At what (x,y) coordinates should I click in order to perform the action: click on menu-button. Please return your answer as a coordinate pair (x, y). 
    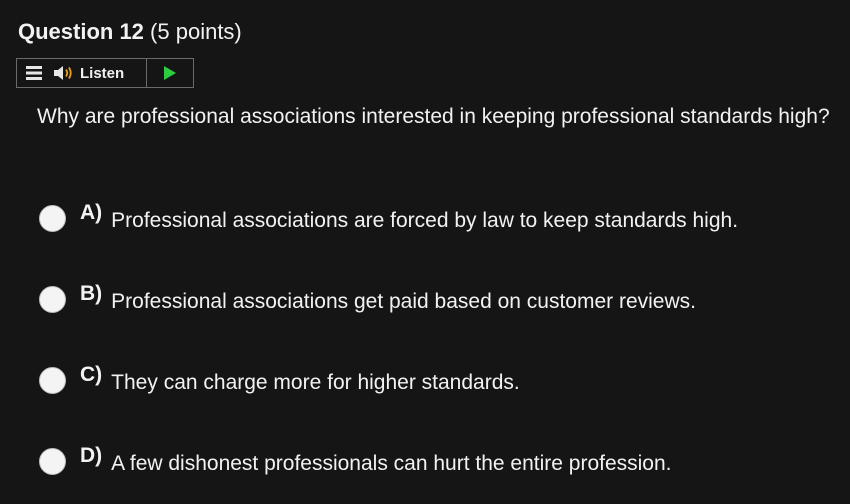
    Looking at the image, I should click on (34, 73).